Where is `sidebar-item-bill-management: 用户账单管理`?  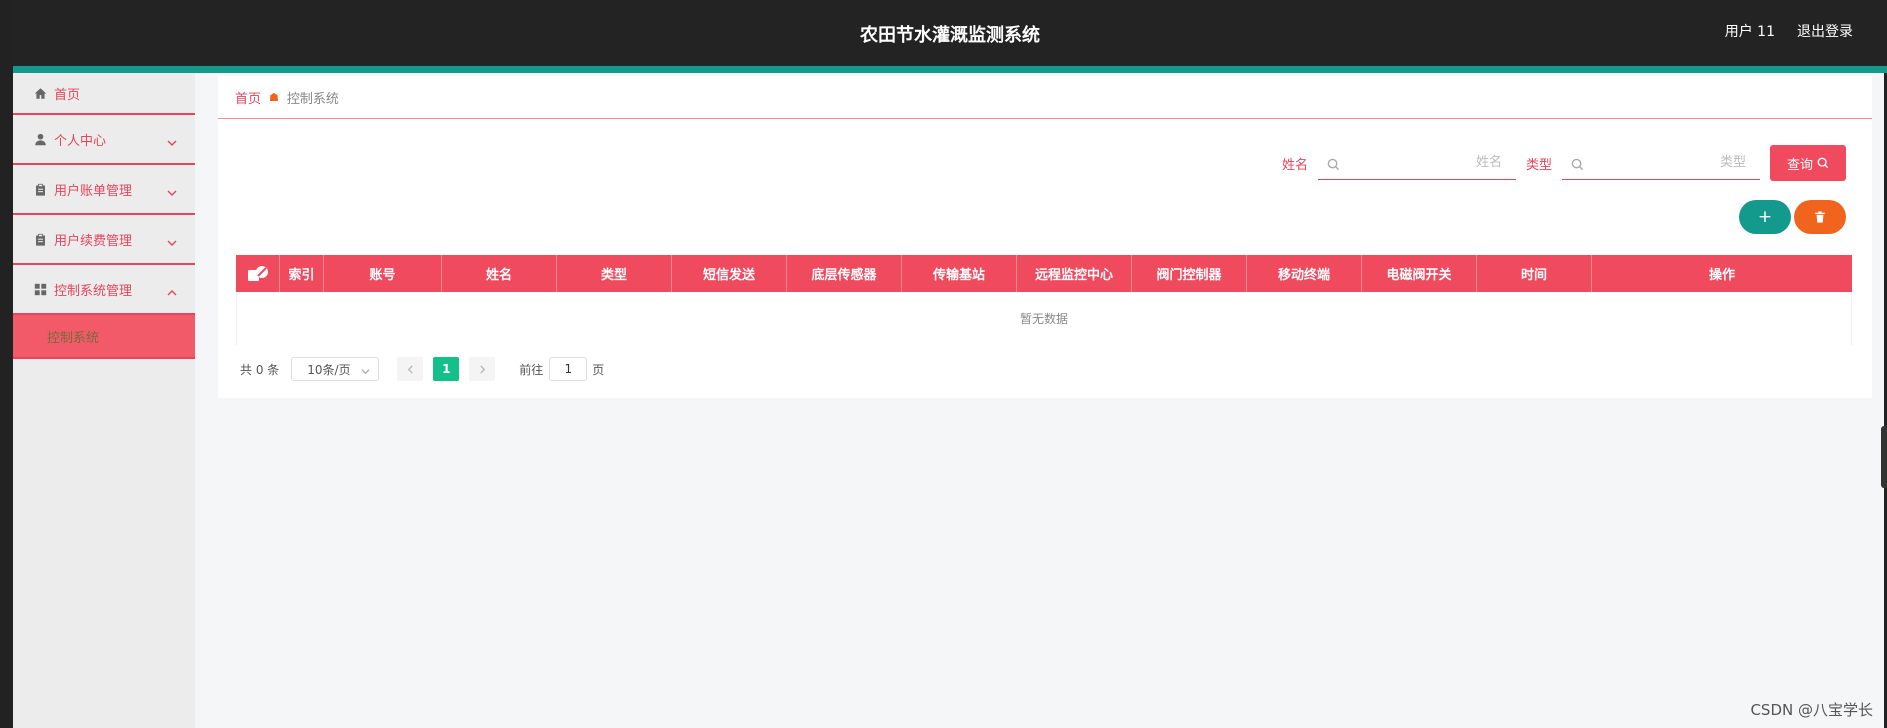
sidebar-item-bill-management: 用户账单管理 is located at coordinates (104, 190).